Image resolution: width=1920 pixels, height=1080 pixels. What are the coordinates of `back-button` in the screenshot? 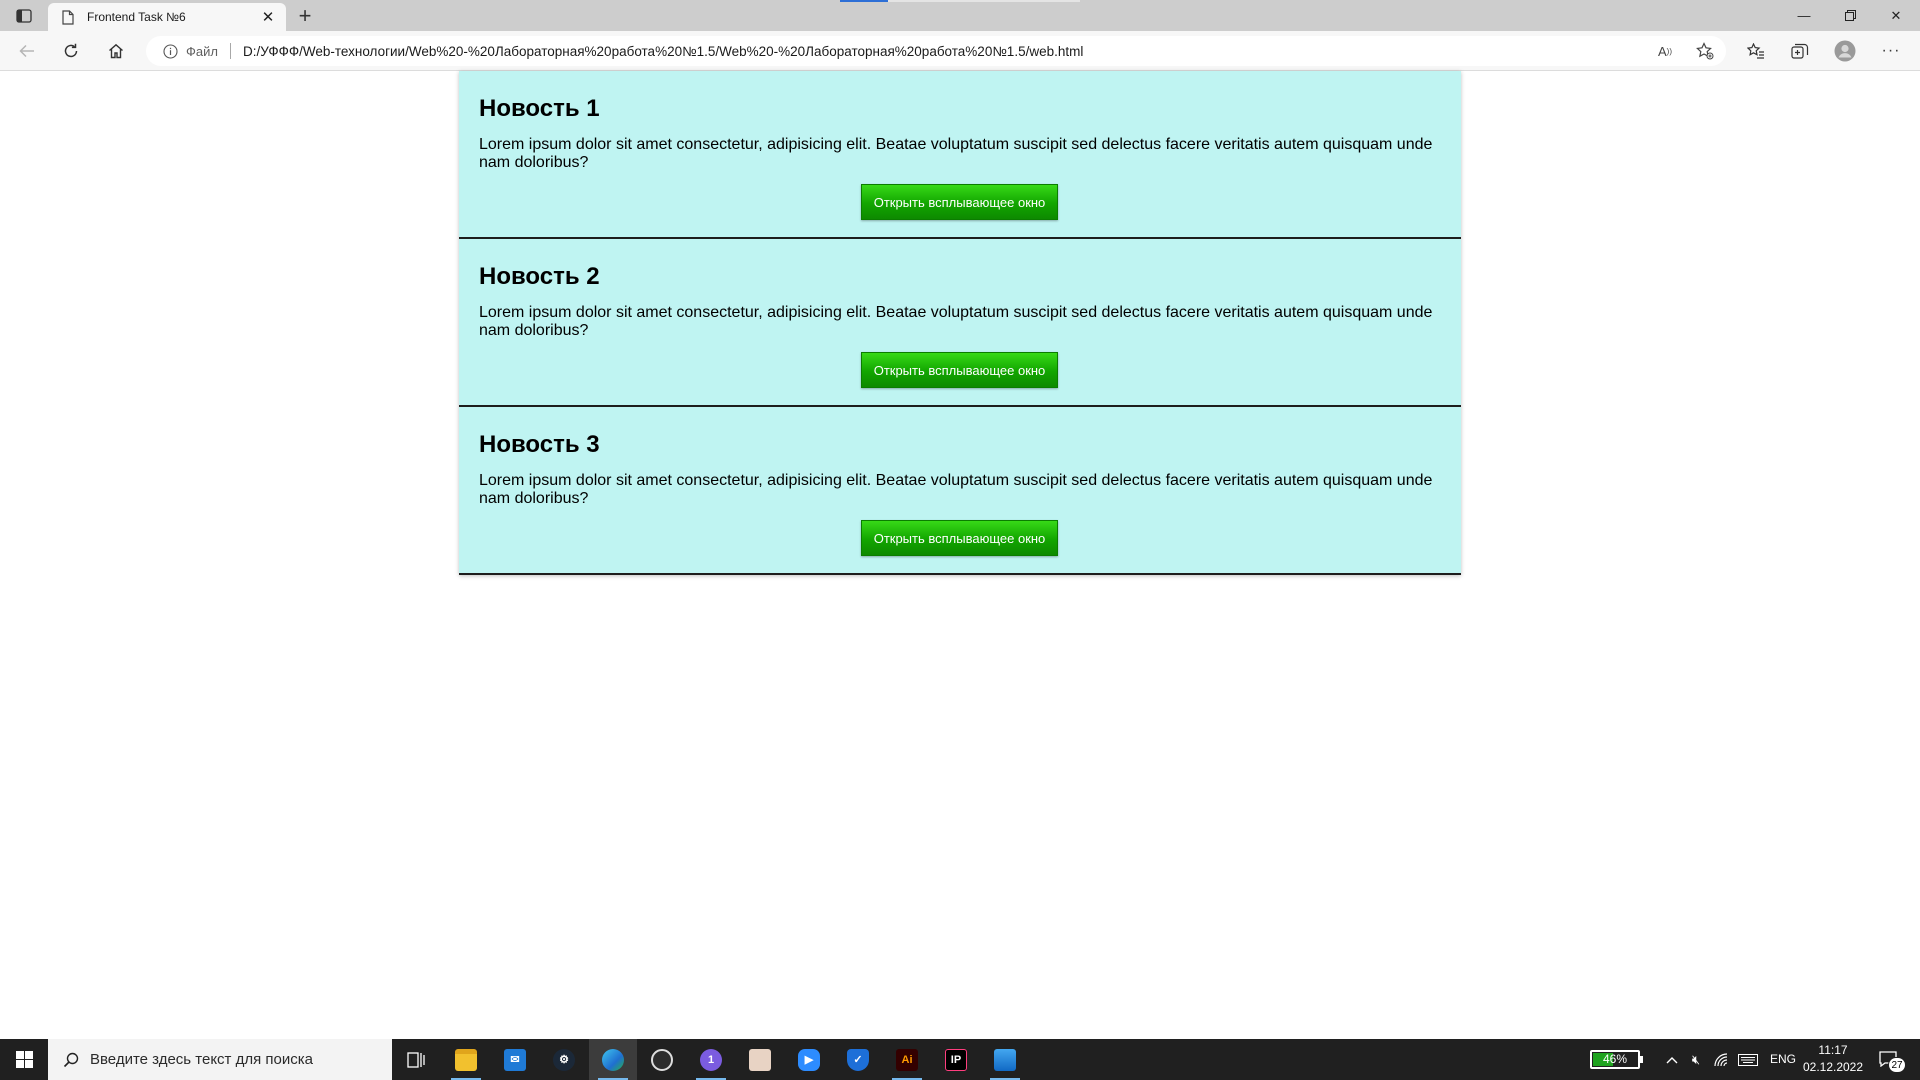 It's located at (27, 51).